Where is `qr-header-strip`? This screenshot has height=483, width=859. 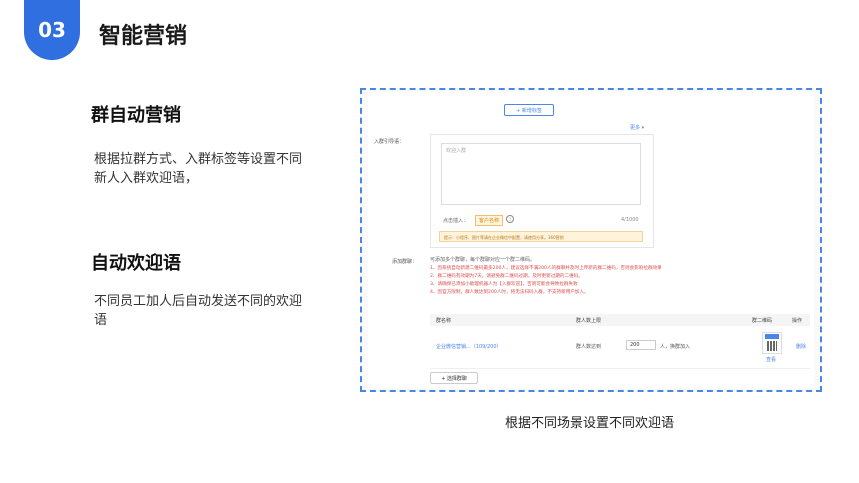
qr-header-strip is located at coordinates (772, 336).